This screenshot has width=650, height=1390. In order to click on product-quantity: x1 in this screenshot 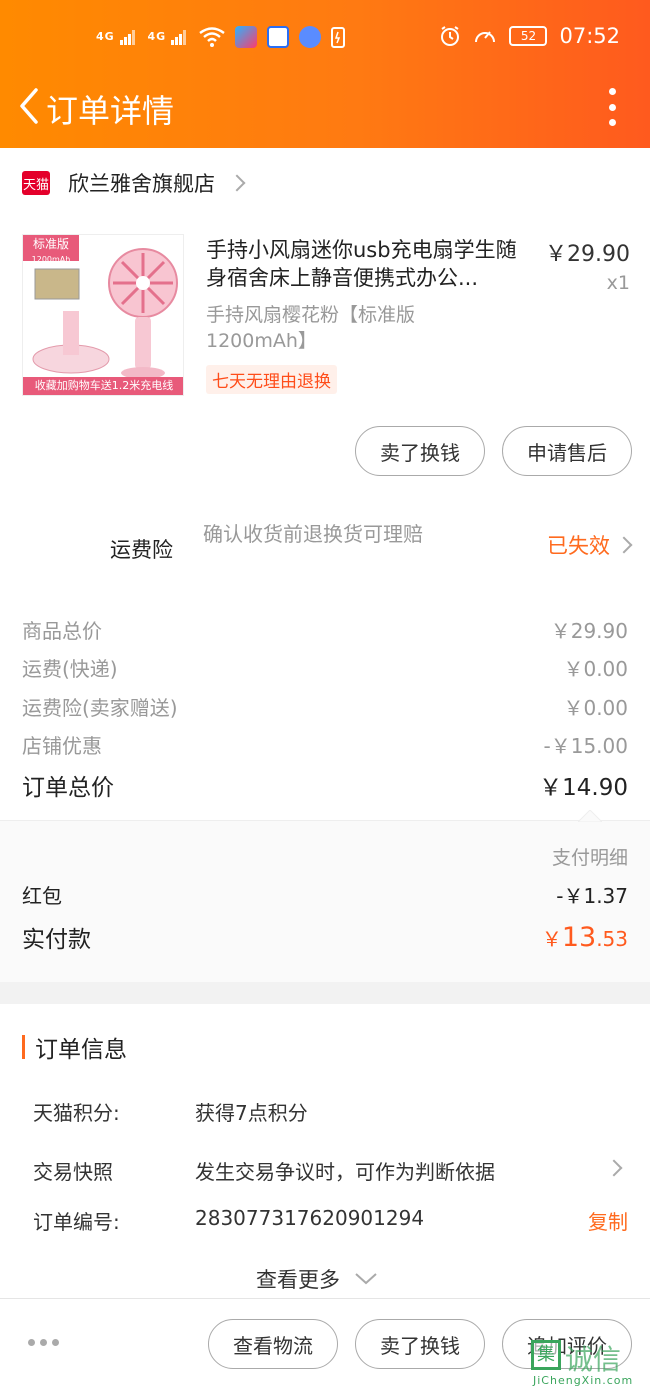, I will do `click(618, 283)`.